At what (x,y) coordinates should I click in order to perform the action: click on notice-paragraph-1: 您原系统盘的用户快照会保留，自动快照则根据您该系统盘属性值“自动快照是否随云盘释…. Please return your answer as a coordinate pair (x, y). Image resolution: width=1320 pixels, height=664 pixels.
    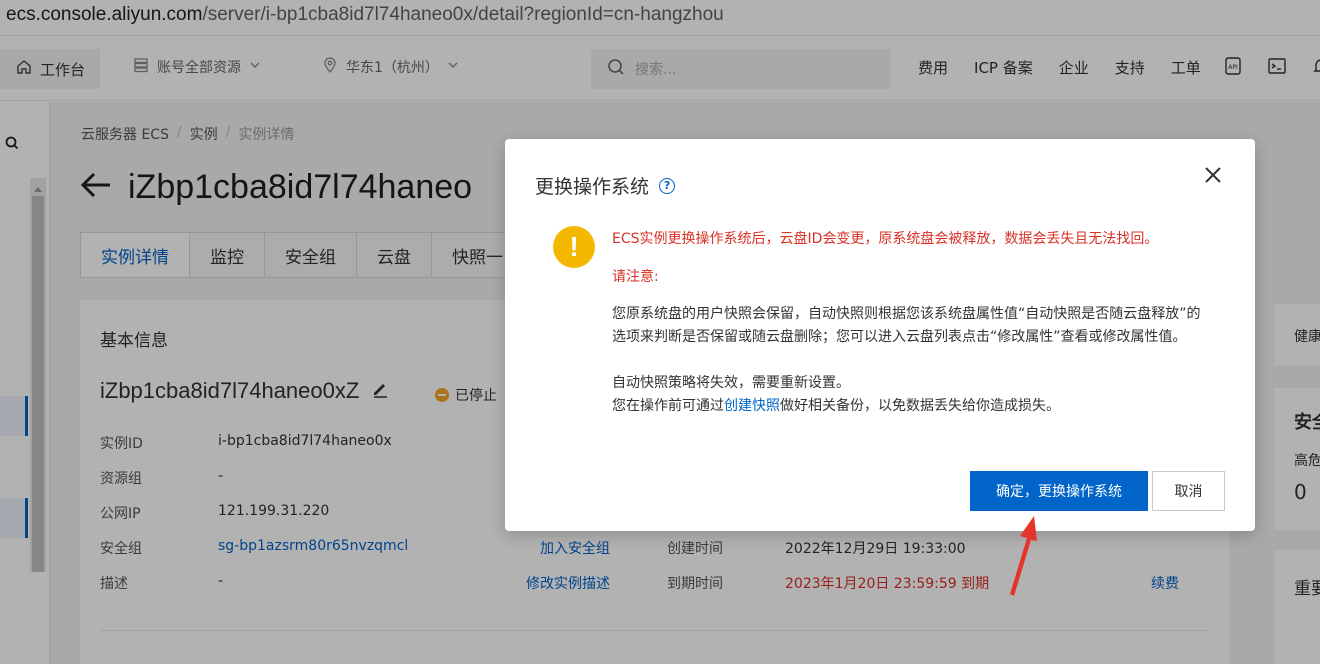
    Looking at the image, I should click on (906, 325).